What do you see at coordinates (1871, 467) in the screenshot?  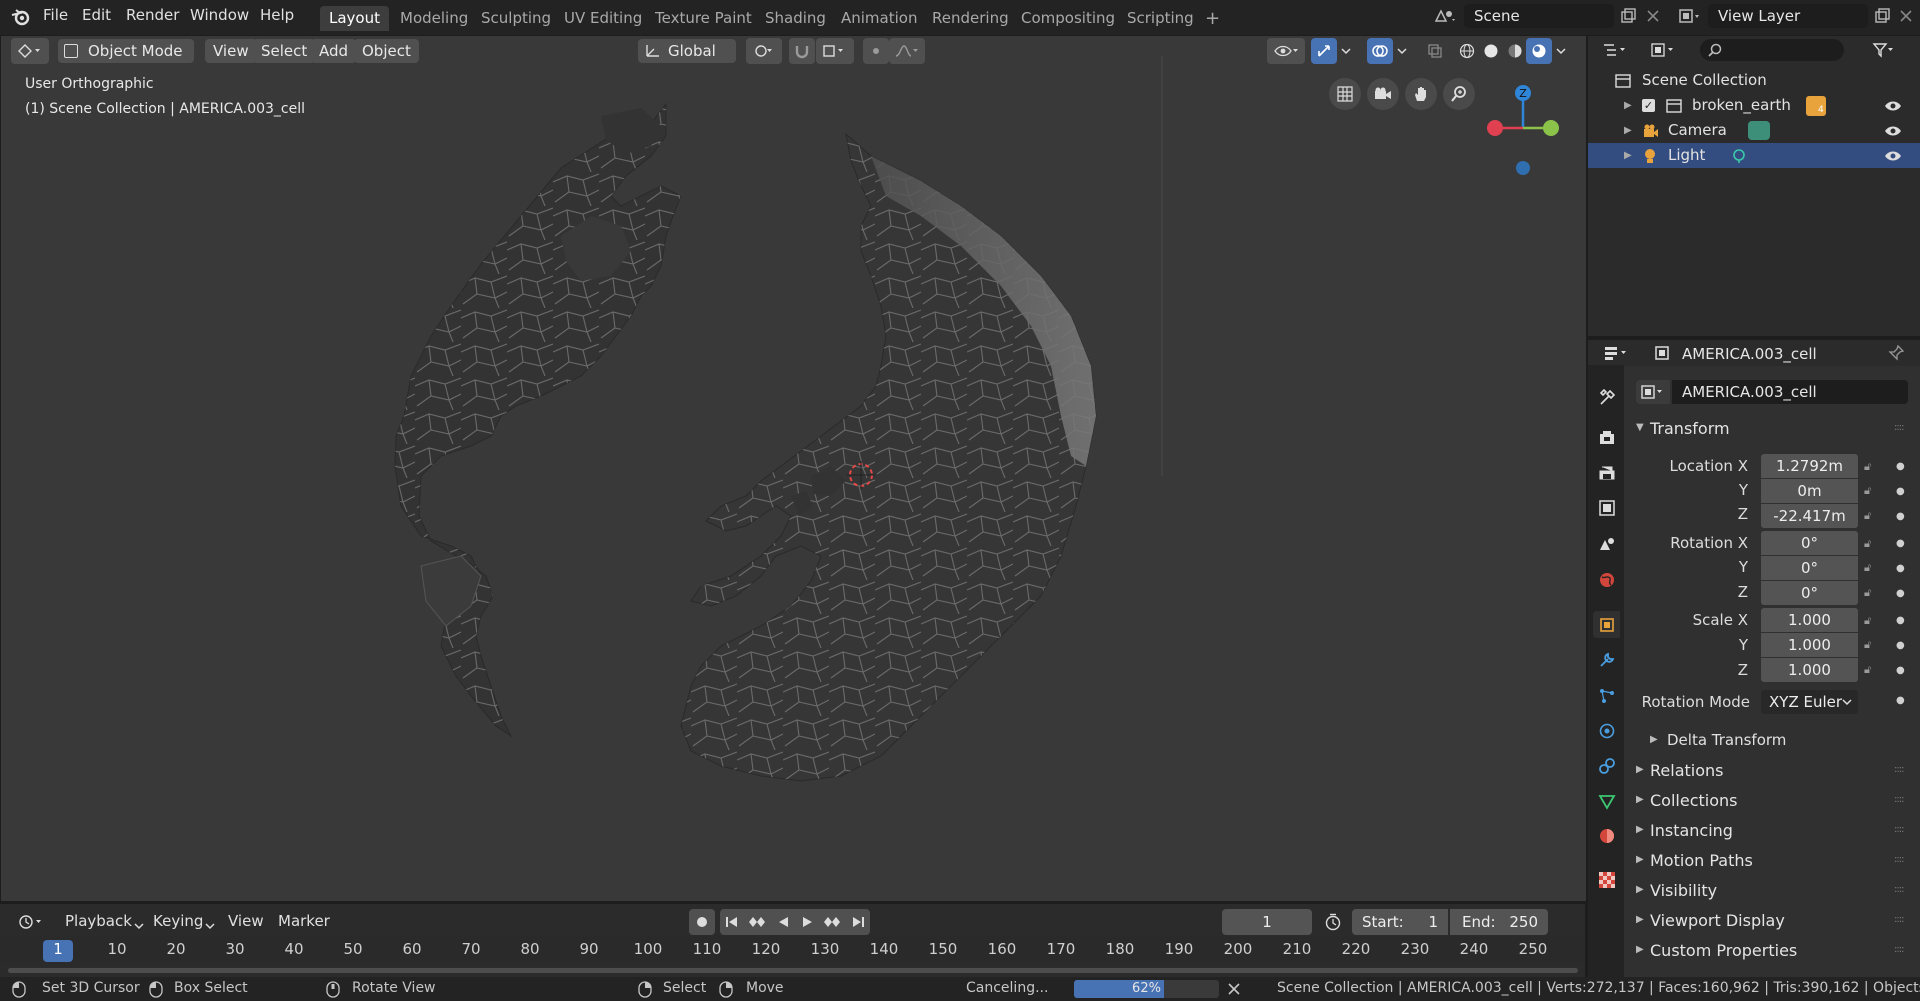 I see `lock-location-x-icon: 🔓︎` at bounding box center [1871, 467].